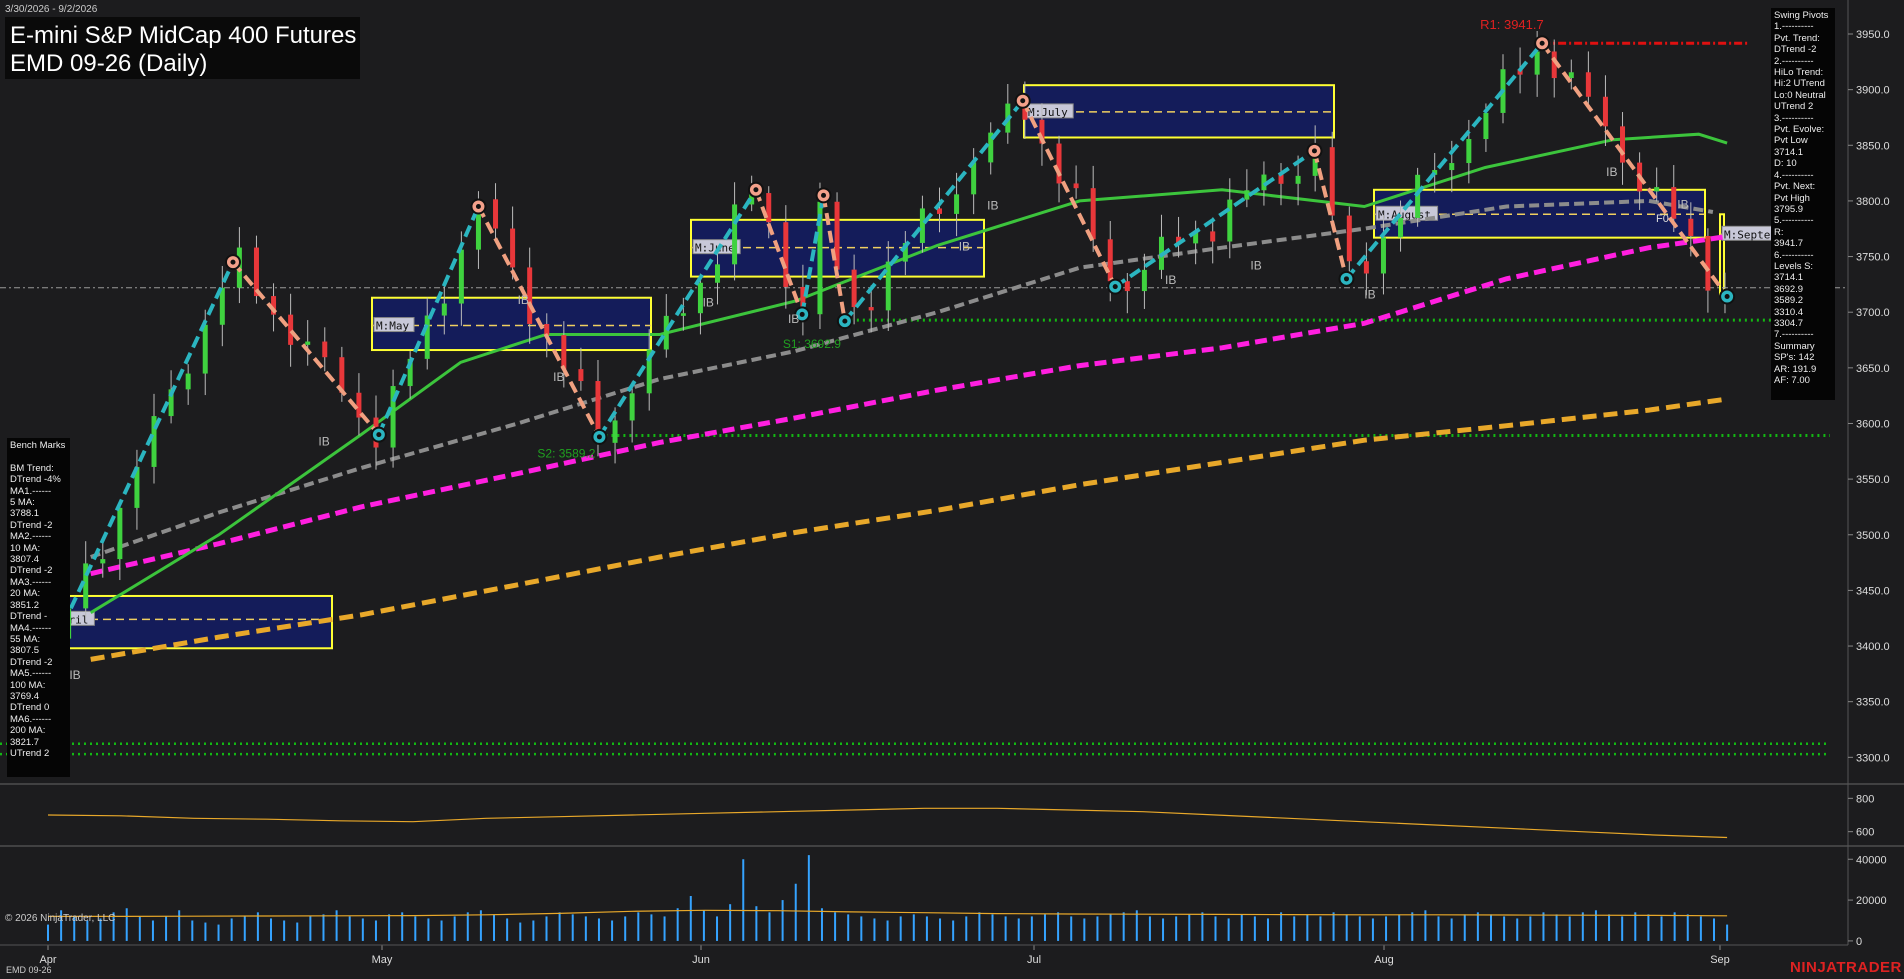  Describe the element at coordinates (1871, 860) in the screenshot. I see `volume-y-label: 40000` at that location.